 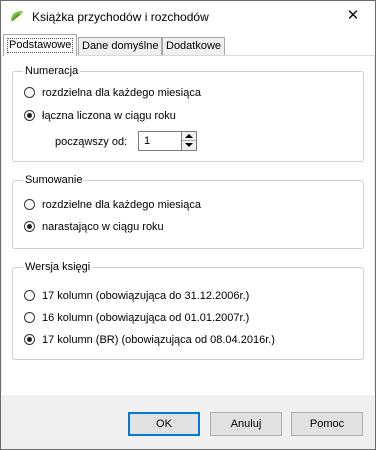 I want to click on tab-podstawowe: Podstawowe, so click(x=40, y=45).